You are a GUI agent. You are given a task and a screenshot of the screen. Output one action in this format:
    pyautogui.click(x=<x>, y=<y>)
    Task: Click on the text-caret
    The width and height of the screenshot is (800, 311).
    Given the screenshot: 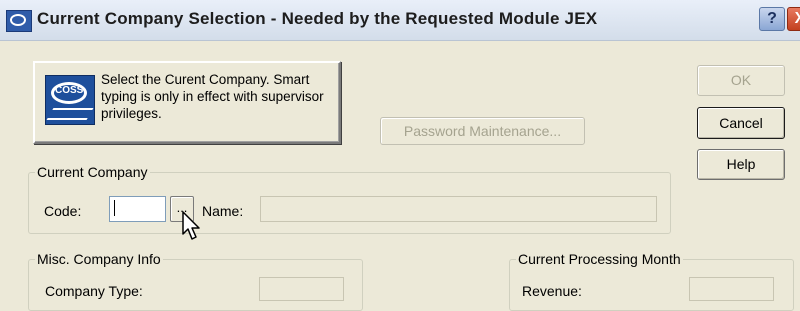 What is the action you would take?
    pyautogui.click(x=114, y=208)
    